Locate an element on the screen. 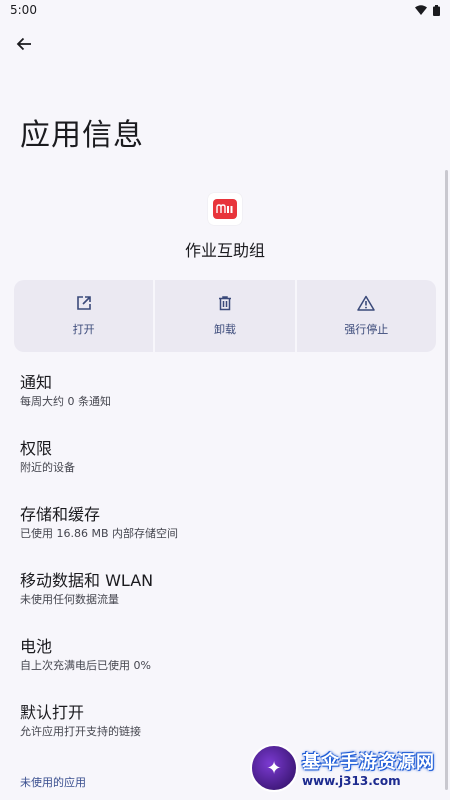 The height and width of the screenshot is (800, 450). open-label: 打开 is located at coordinates (83, 329).